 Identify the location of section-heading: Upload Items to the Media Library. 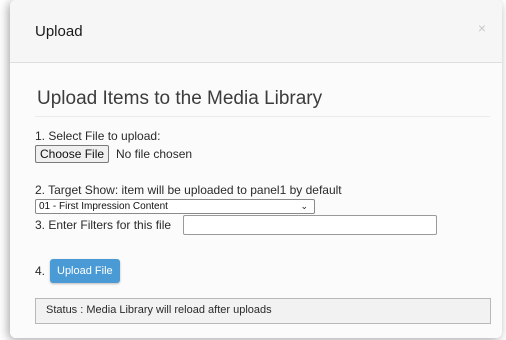
(180, 98).